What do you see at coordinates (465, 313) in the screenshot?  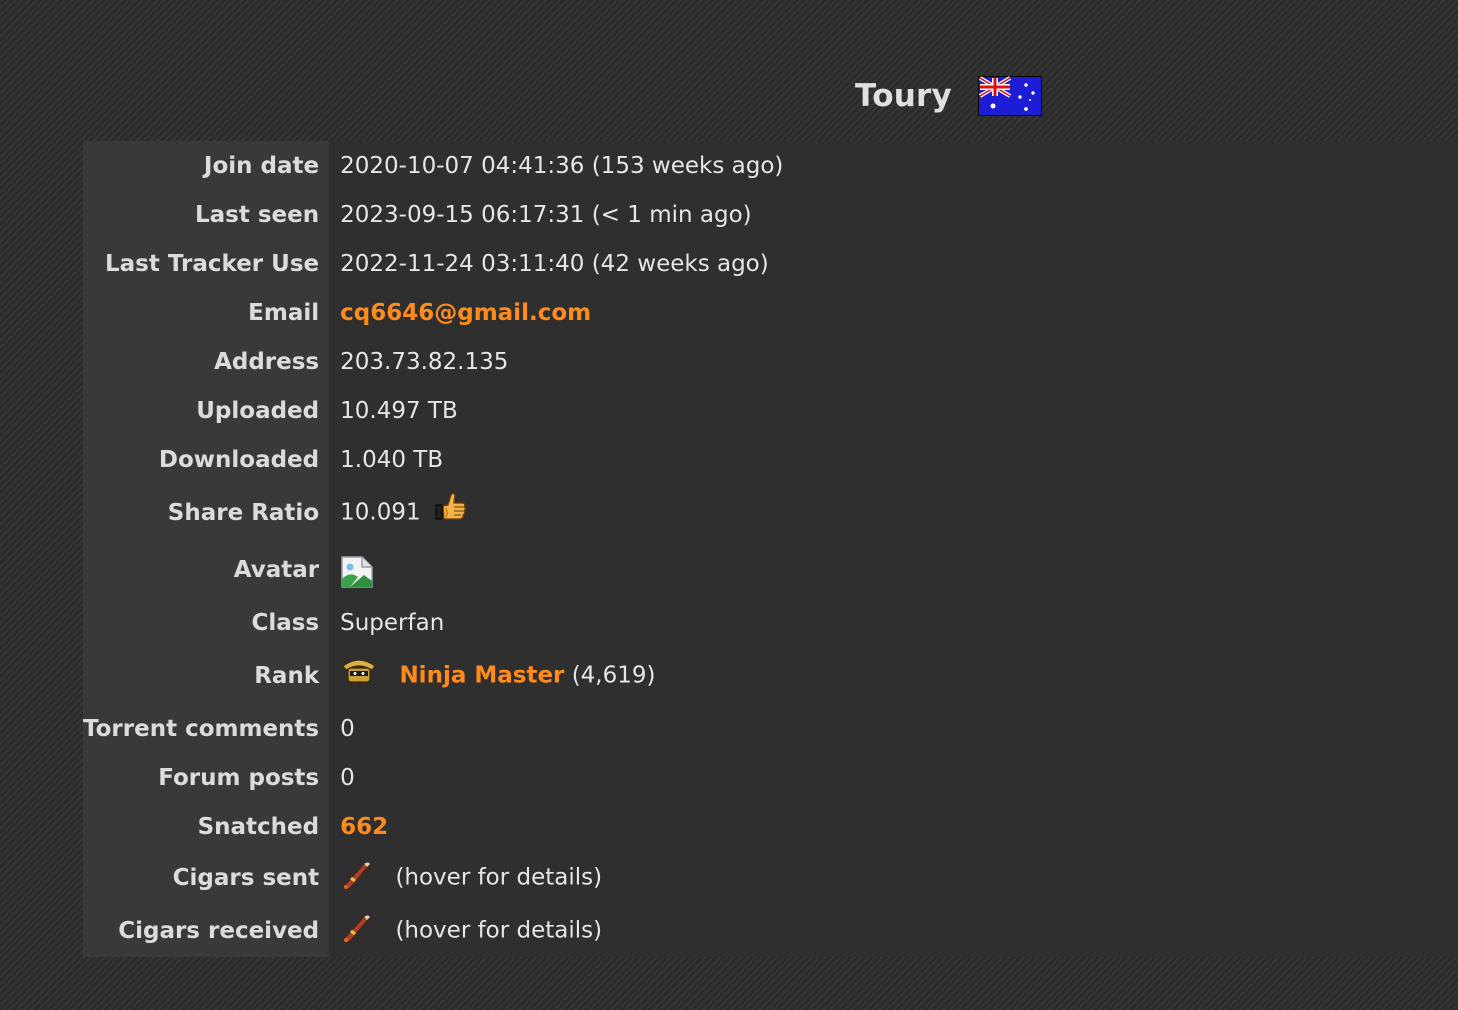 I see `email-link: cq6646@gmail.com` at bounding box center [465, 313].